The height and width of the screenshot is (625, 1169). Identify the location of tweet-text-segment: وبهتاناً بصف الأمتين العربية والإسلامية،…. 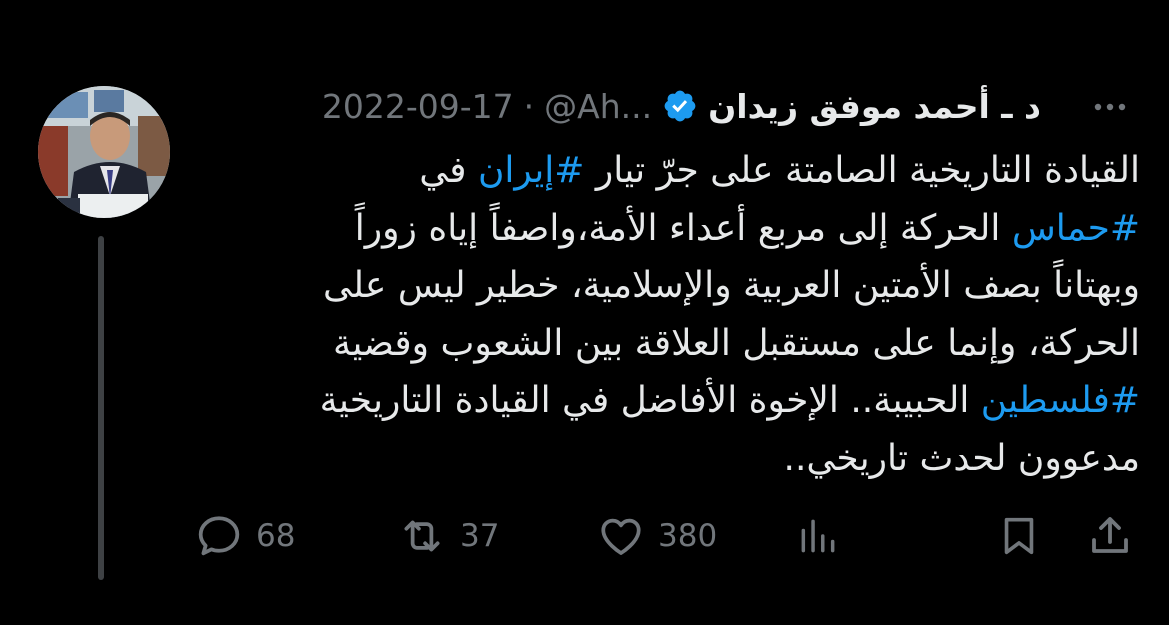
(731, 285).